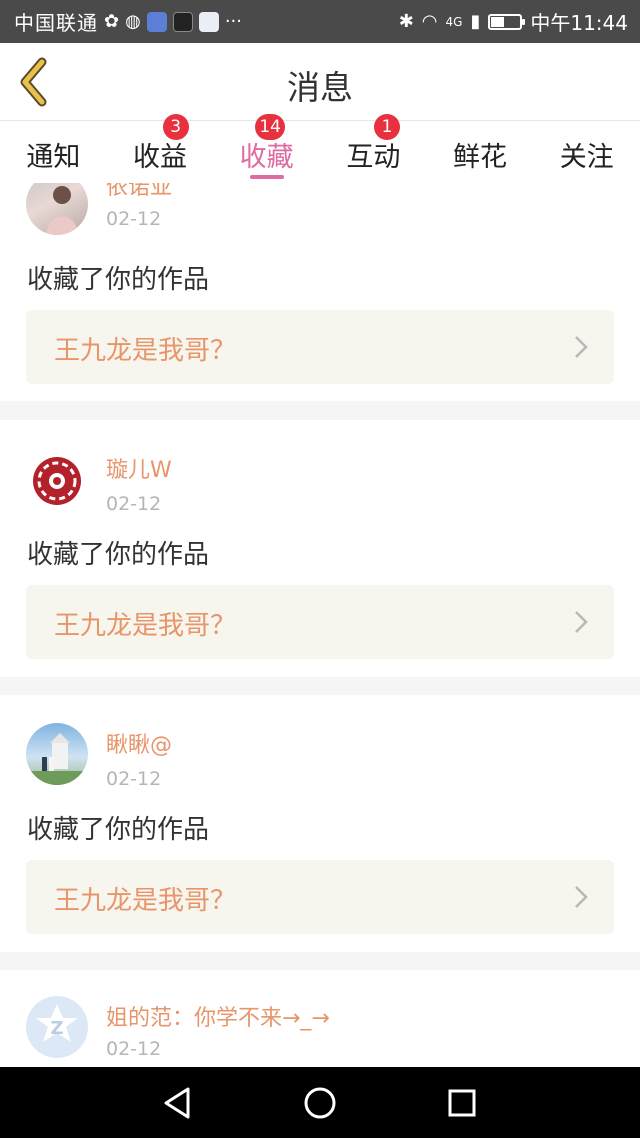  What do you see at coordinates (139, 468) in the screenshot?
I see `username: 璇儿W` at bounding box center [139, 468].